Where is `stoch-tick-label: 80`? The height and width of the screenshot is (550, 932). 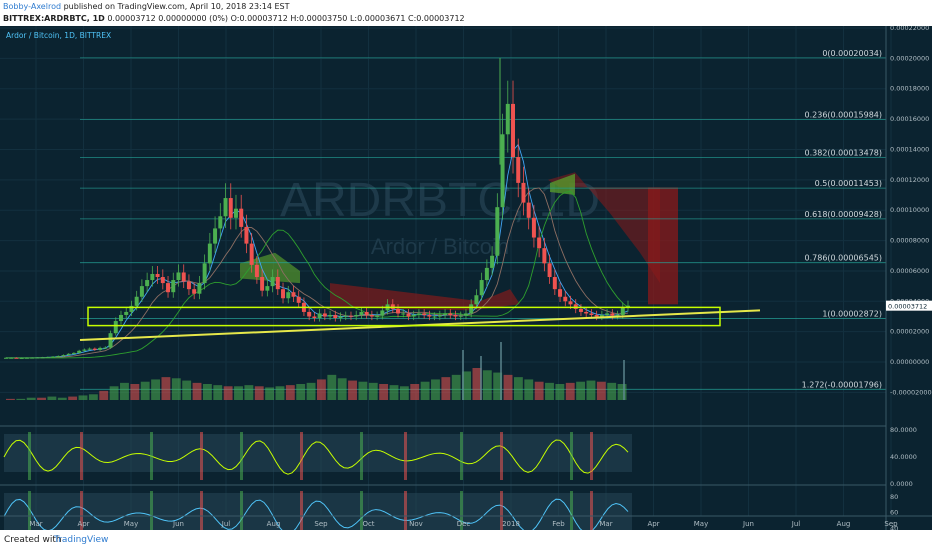
stoch-tick-label: 80 is located at coordinates (894, 497).